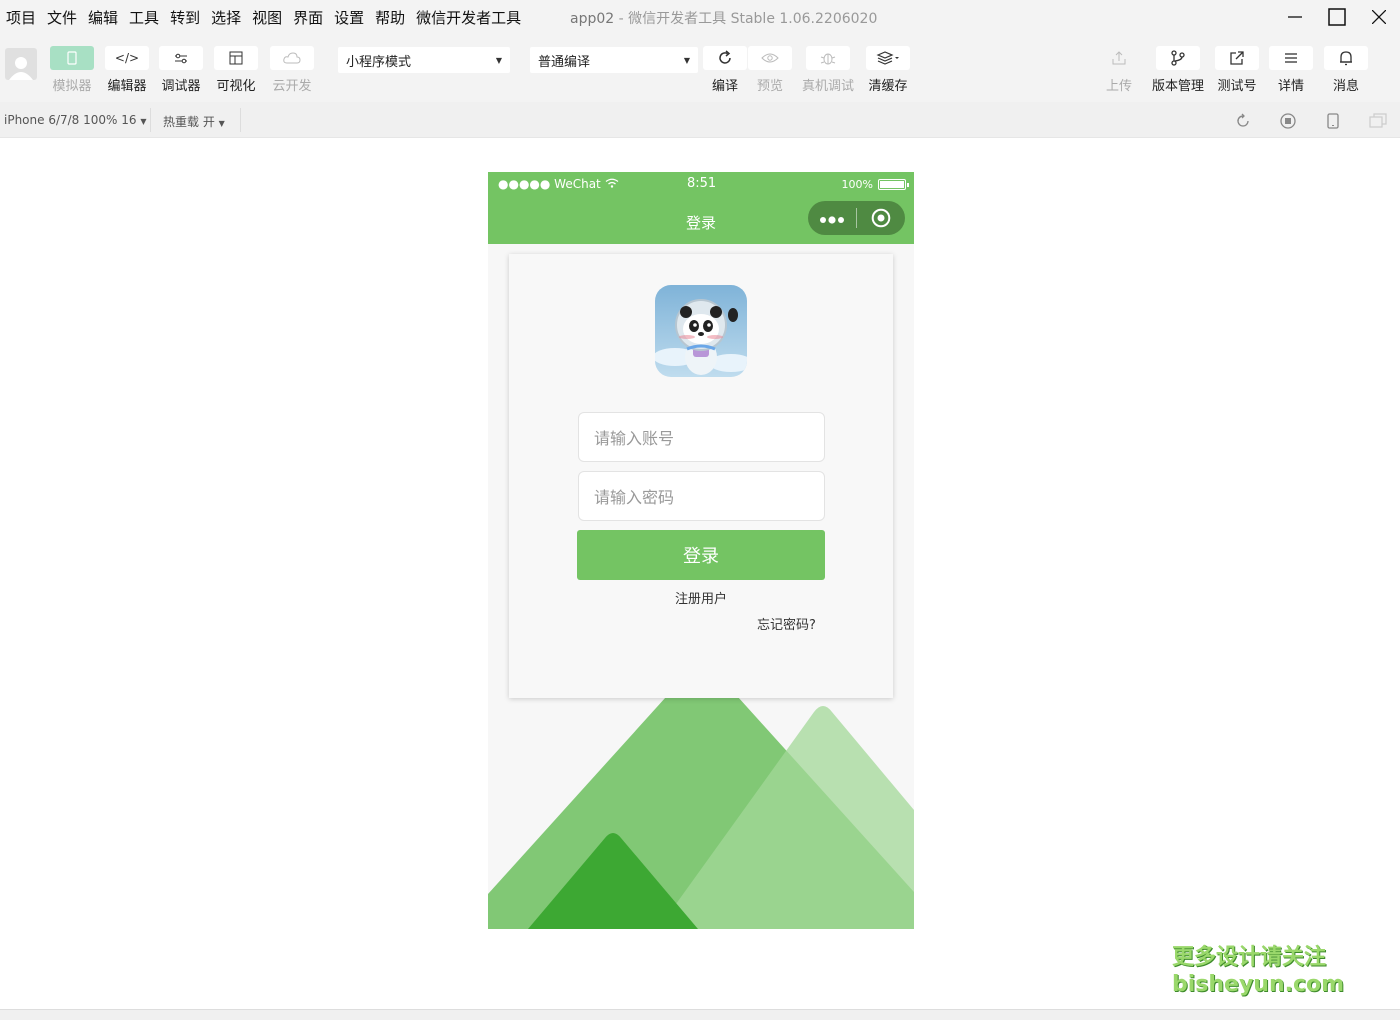 This screenshot has height=1020, width=1400. What do you see at coordinates (828, 58) in the screenshot?
I see `bug-icon` at bounding box center [828, 58].